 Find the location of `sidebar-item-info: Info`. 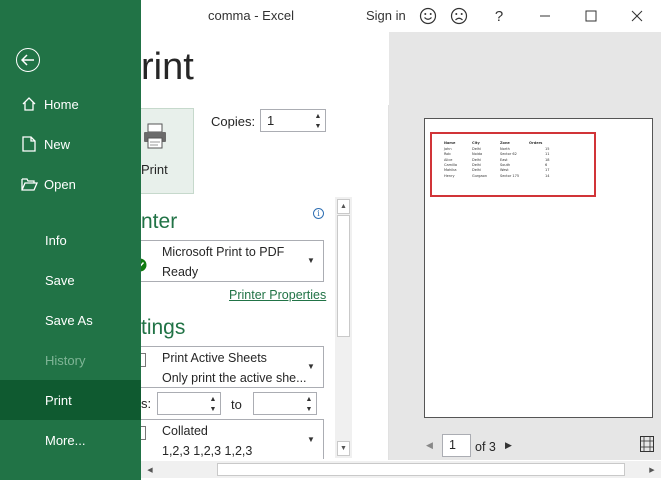

sidebar-item-info: Info is located at coordinates (70, 240).